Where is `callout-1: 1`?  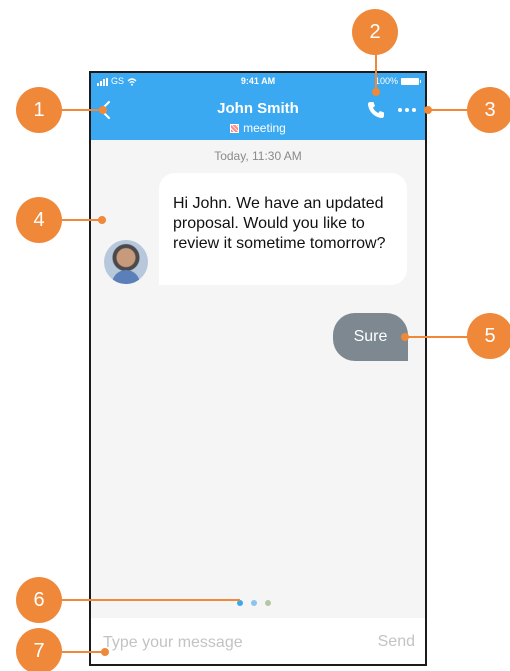
callout-1: 1 is located at coordinates (39, 110).